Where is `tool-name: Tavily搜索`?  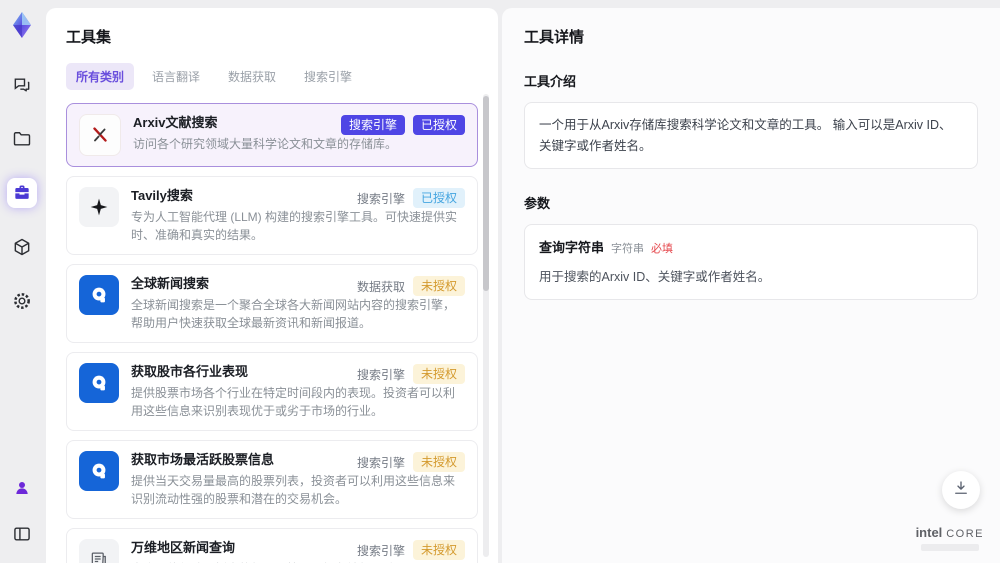
tool-name: Tavily搜索 is located at coordinates (162, 195).